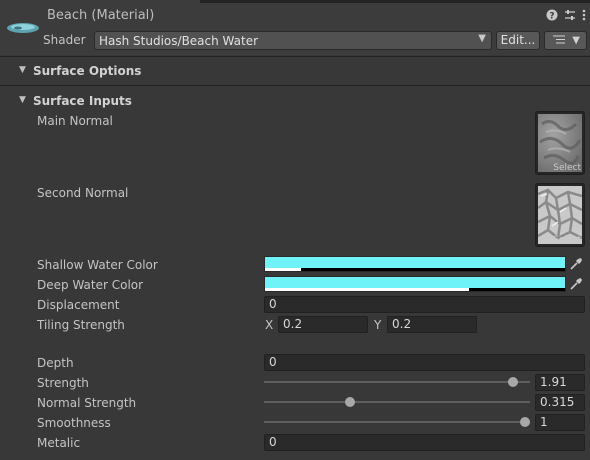 This screenshot has height=460, width=590. Describe the element at coordinates (424, 362) in the screenshot. I see `depth-field: 0` at that location.